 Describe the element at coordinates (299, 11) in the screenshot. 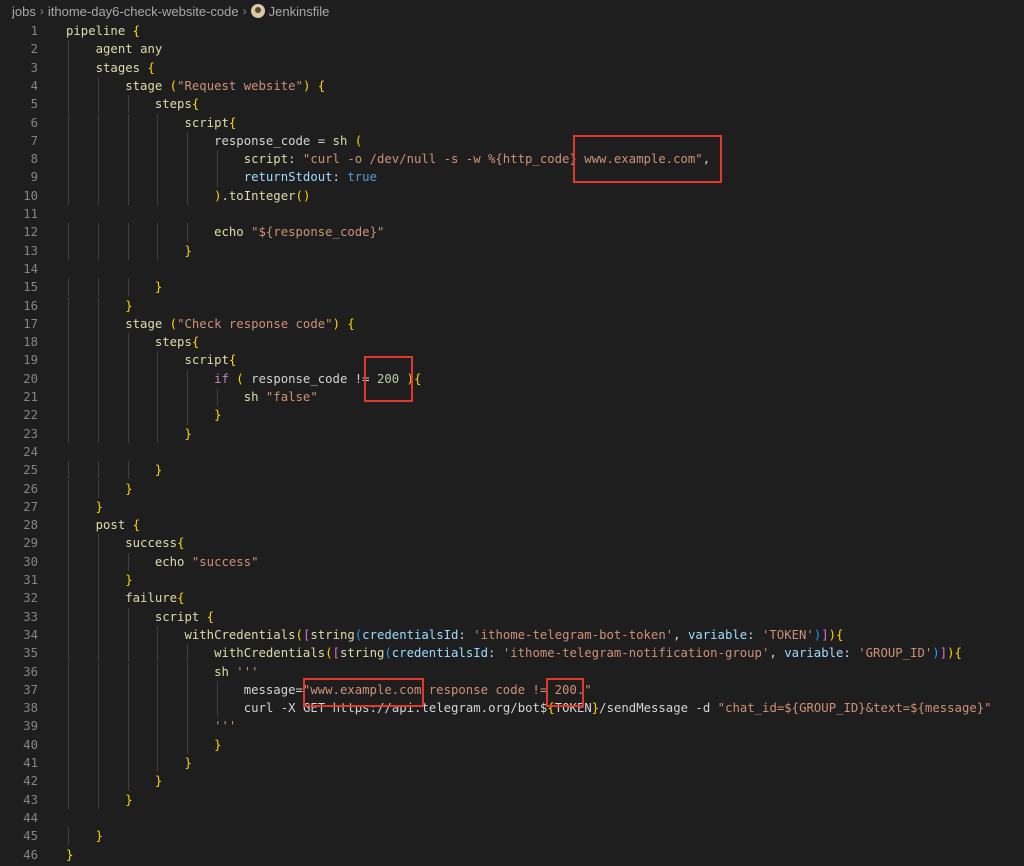

I see `breadcrumb-file: Jenkinsfile` at that location.